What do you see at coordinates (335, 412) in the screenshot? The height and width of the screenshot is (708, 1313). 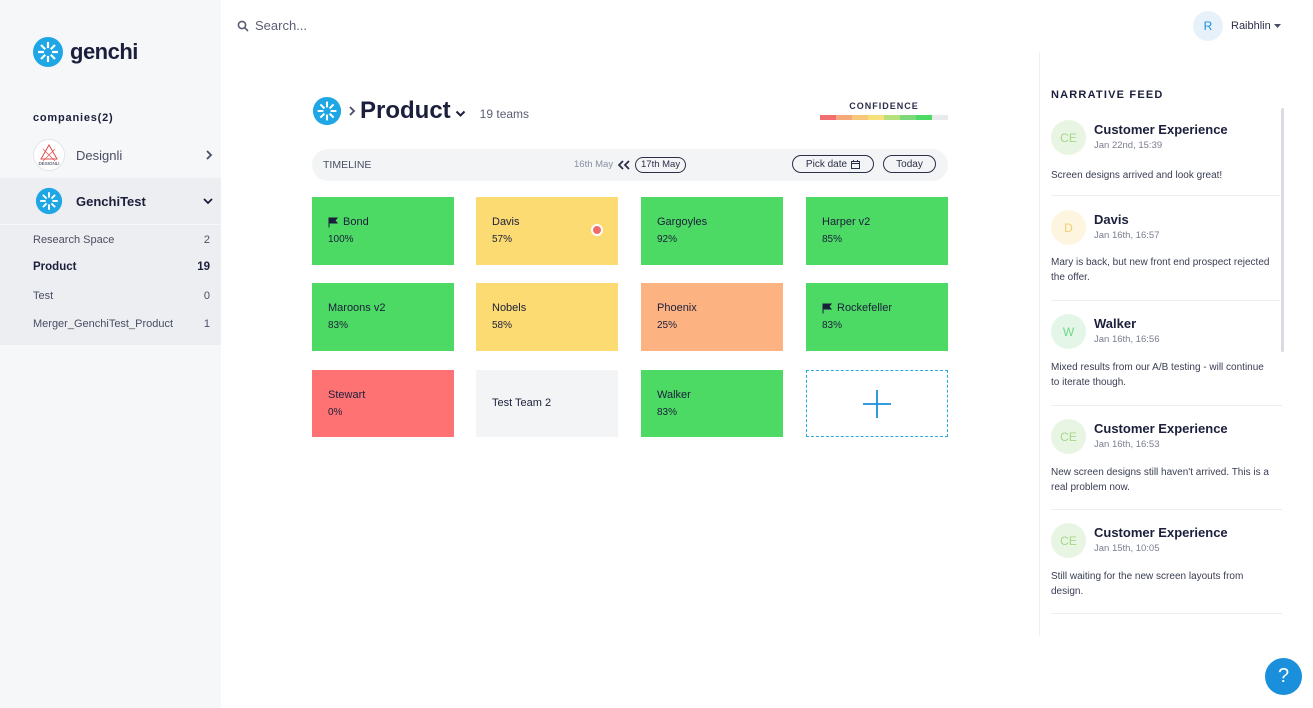 I see `team-percent: 0%` at bounding box center [335, 412].